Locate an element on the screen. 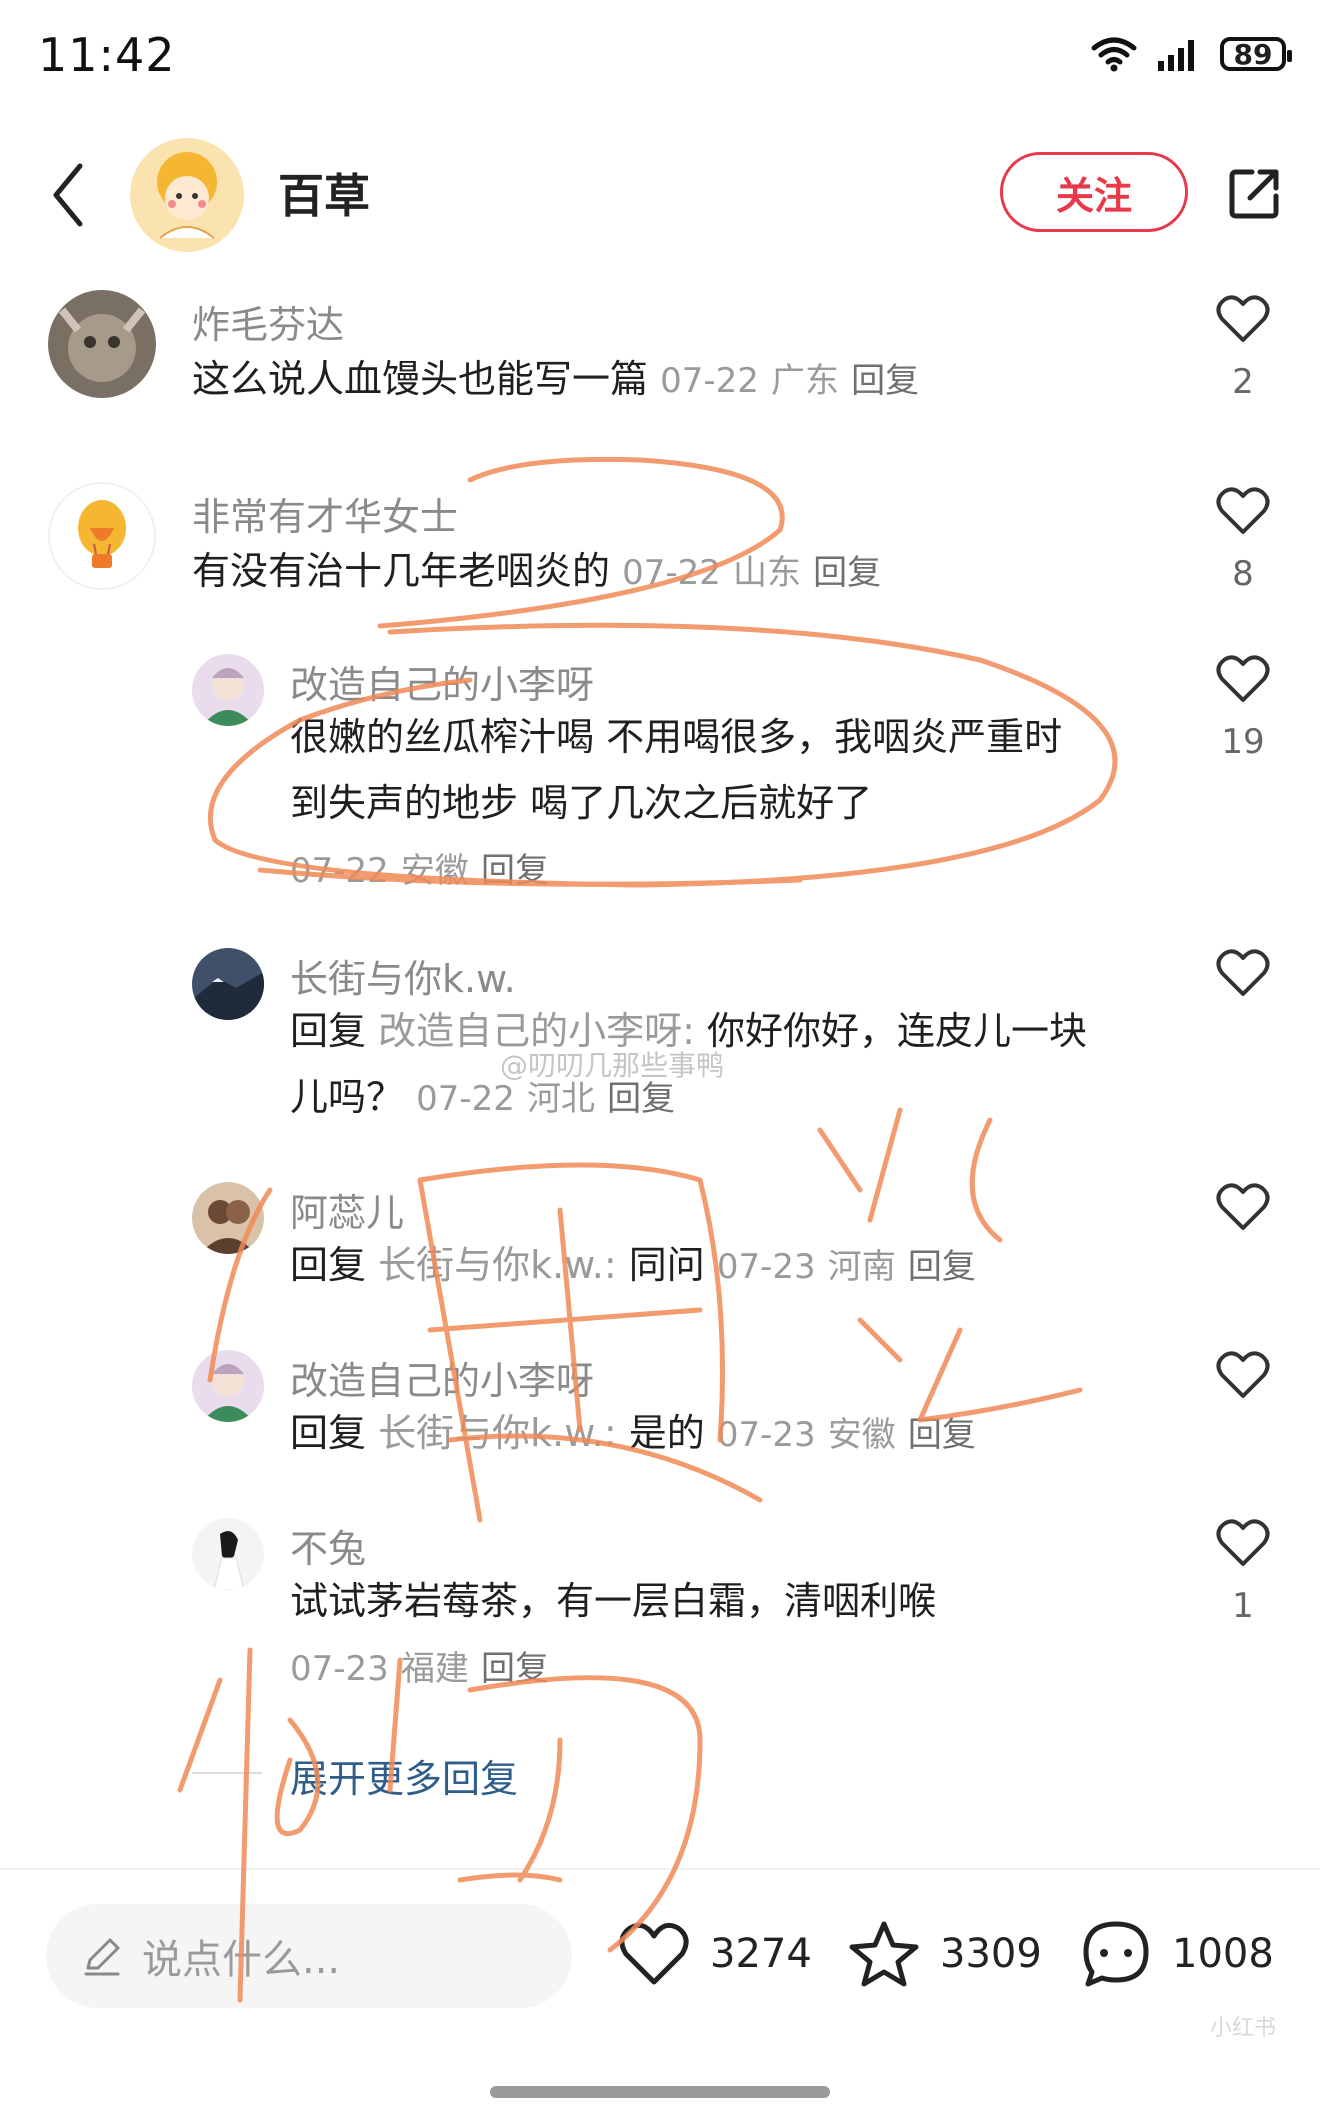 This screenshot has width=1320, height=2120. reply-line: 回复 长街与你k.w.: 同问 07-23 河南 回复 is located at coordinates (633, 1266).